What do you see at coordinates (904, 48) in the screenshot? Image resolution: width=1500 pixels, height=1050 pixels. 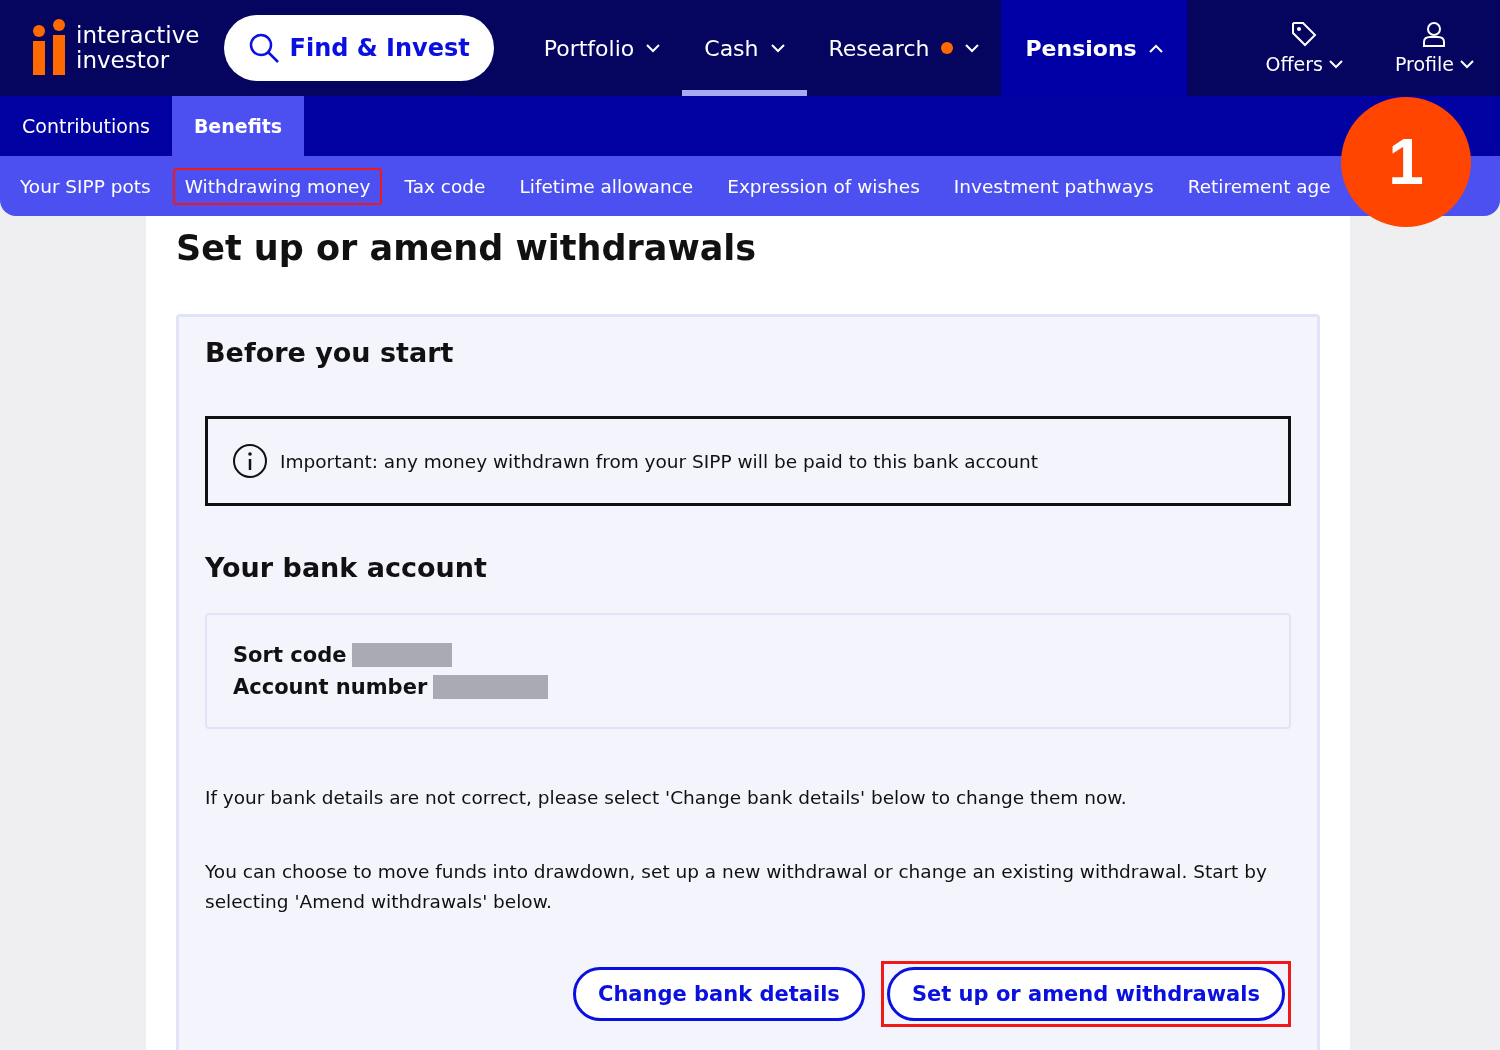 I see `nav-menu-item: Research` at bounding box center [904, 48].